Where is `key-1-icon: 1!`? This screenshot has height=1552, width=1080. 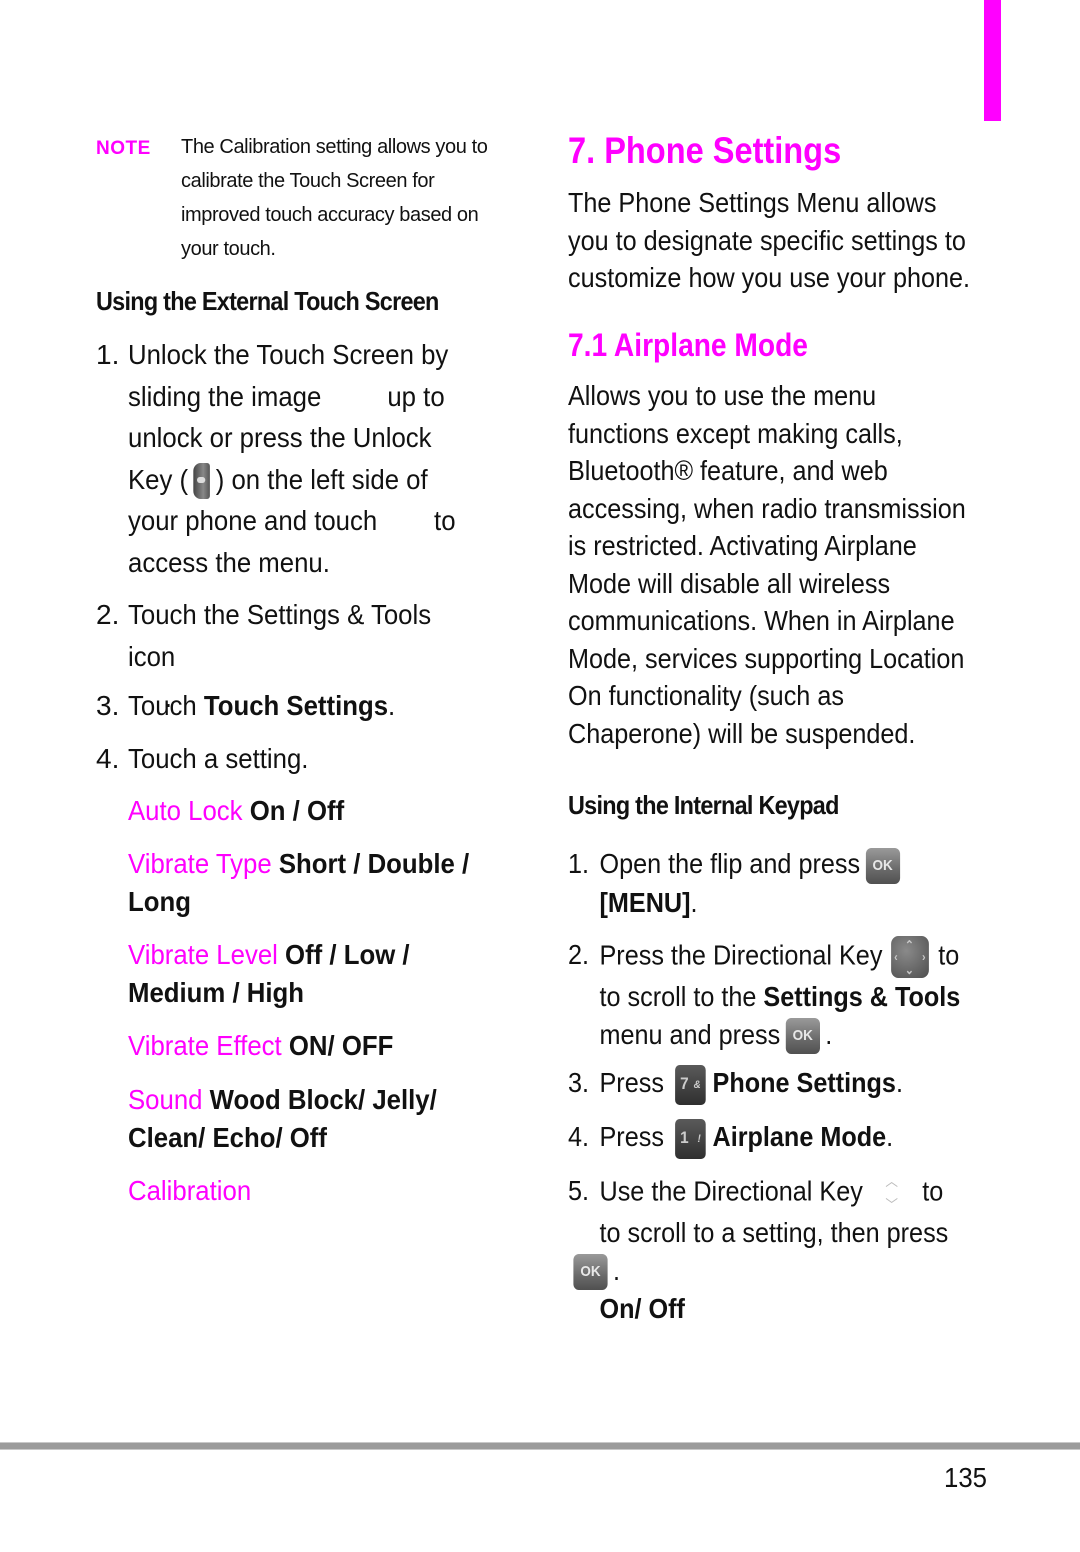 key-1-icon: 1! is located at coordinates (690, 1138).